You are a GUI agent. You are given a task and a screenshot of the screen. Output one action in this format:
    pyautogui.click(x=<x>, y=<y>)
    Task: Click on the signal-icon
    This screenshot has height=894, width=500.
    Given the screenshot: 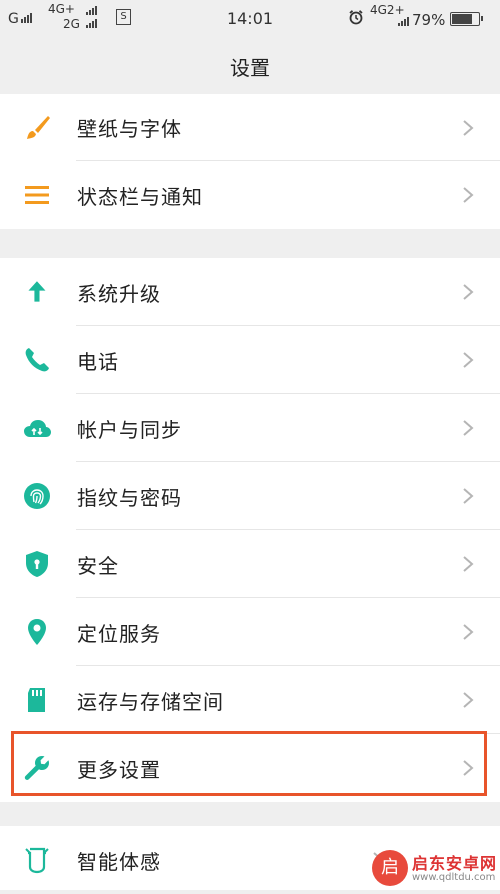 What is the action you would take?
    pyautogui.click(x=403, y=21)
    